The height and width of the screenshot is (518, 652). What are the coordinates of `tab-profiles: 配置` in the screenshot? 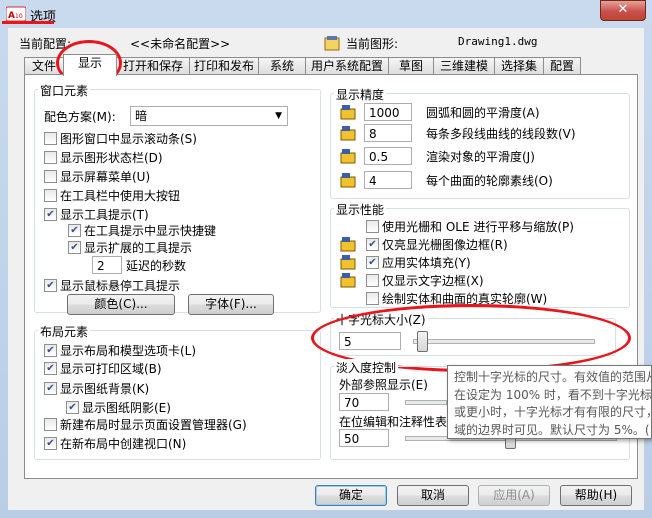 It's located at (562, 66).